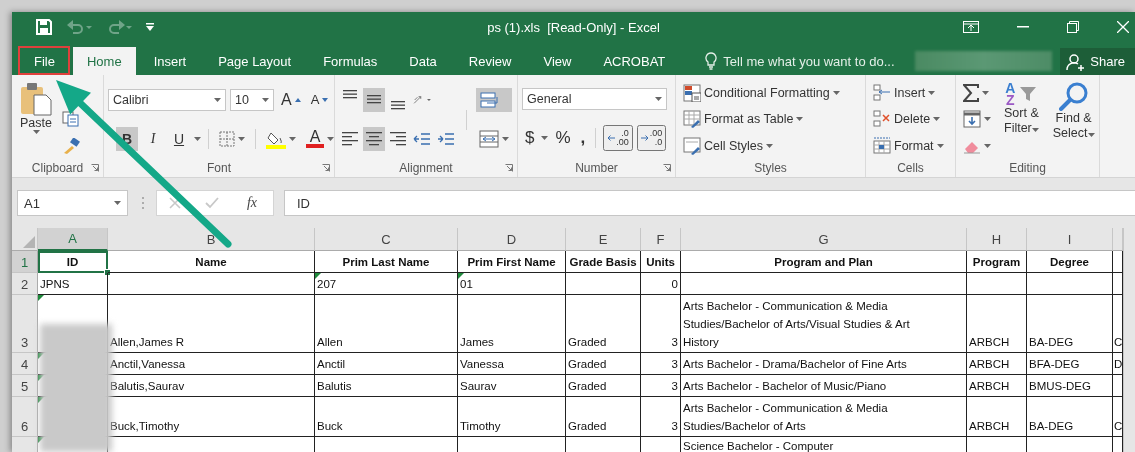  Describe the element at coordinates (692, 119) in the screenshot. I see `table-format-icon` at that location.